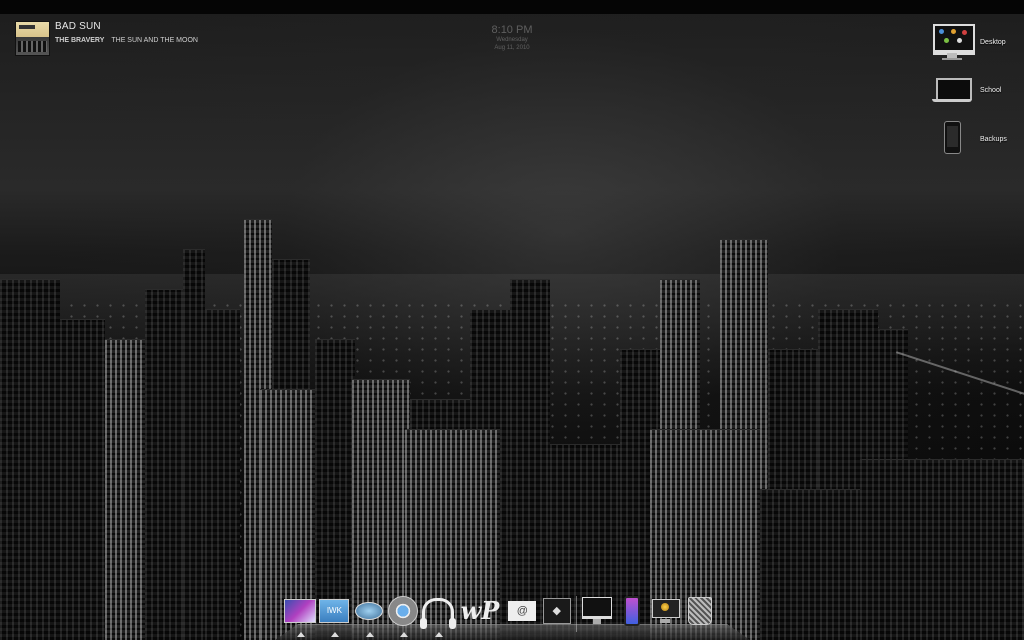  I want to click on chrome-icon, so click(403, 615).